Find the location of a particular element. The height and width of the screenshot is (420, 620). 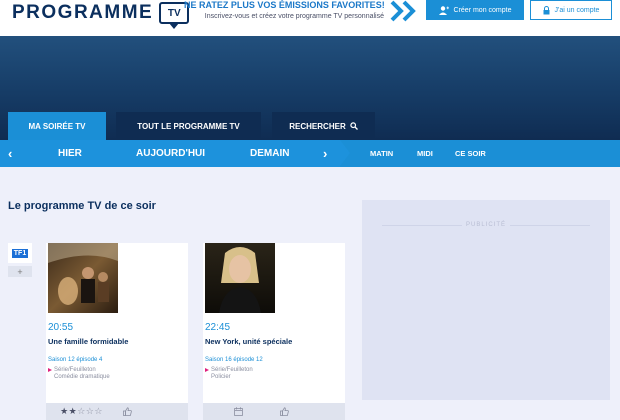

tab-tout-le-programme: TOUT LE PROGRAMME TV is located at coordinates (188, 126).